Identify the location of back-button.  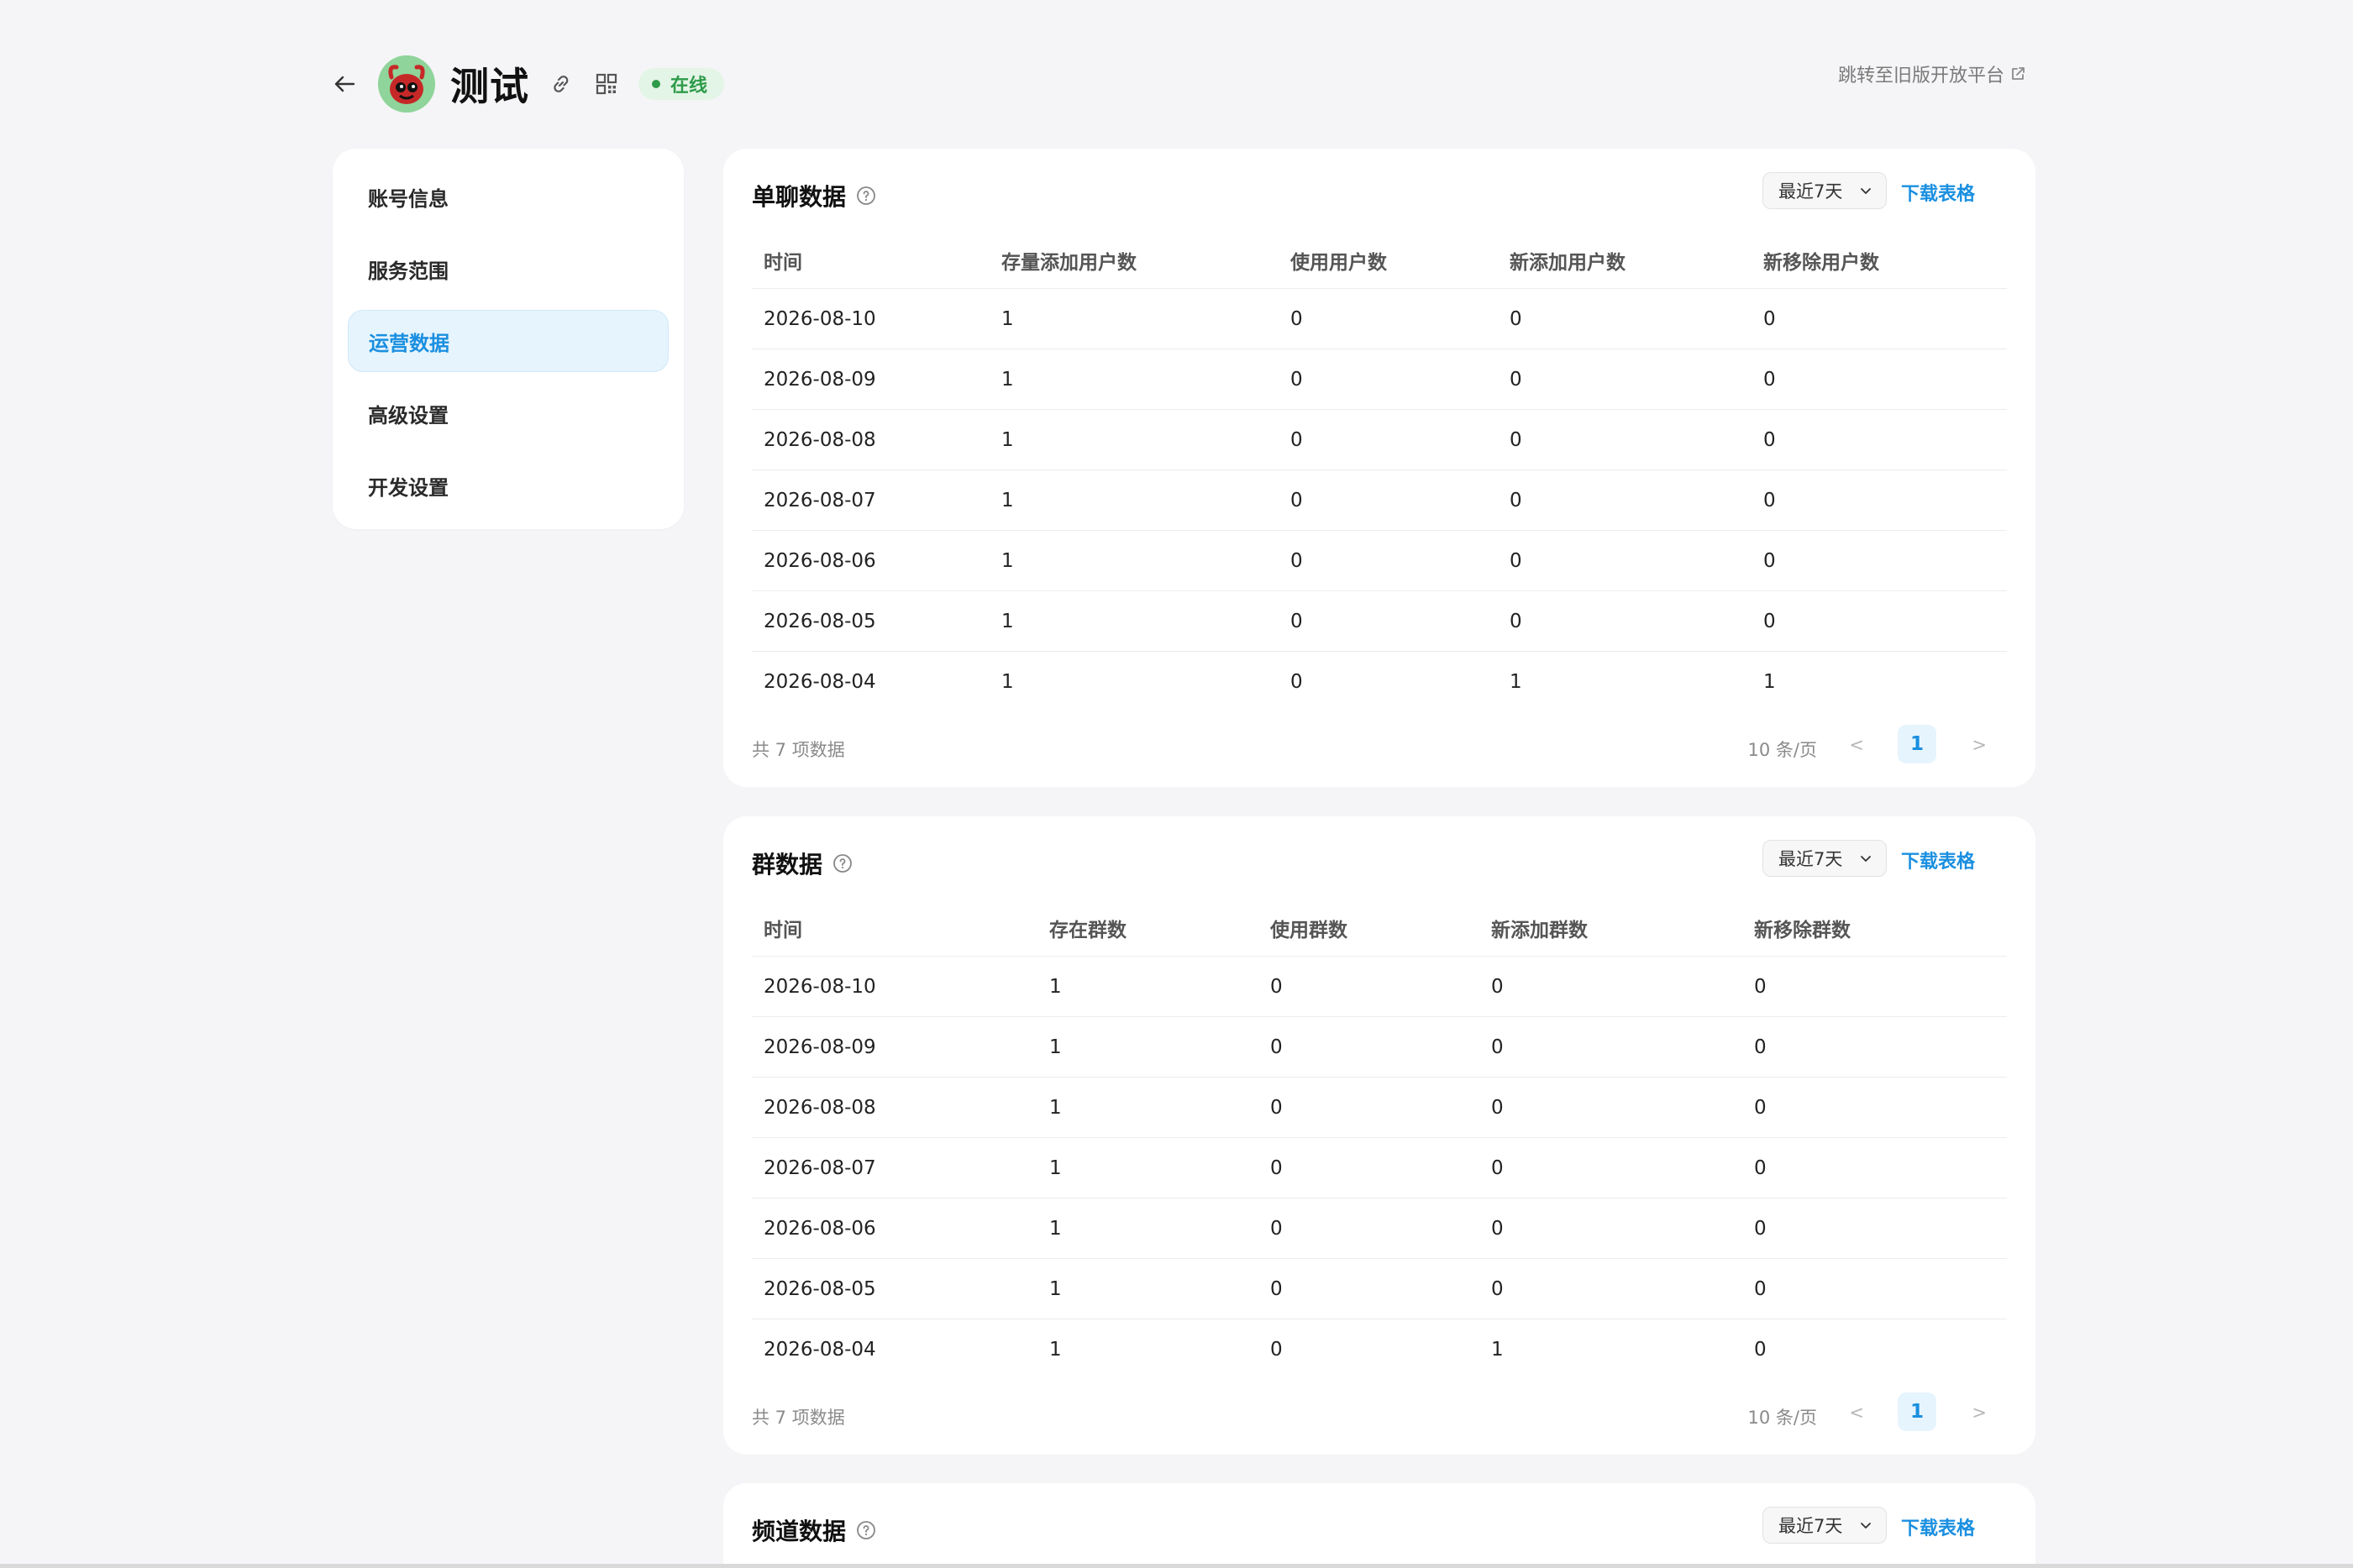
(344, 84).